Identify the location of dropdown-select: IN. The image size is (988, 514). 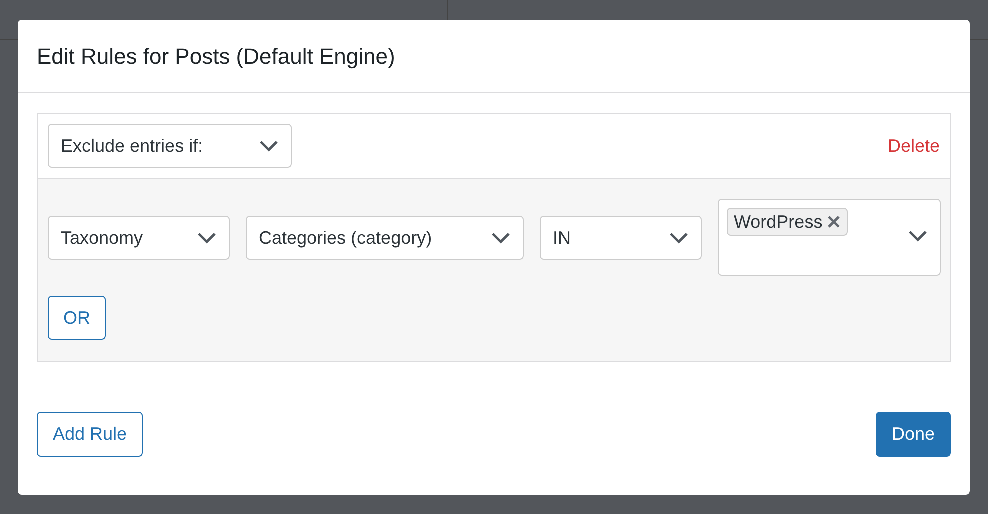
(621, 238).